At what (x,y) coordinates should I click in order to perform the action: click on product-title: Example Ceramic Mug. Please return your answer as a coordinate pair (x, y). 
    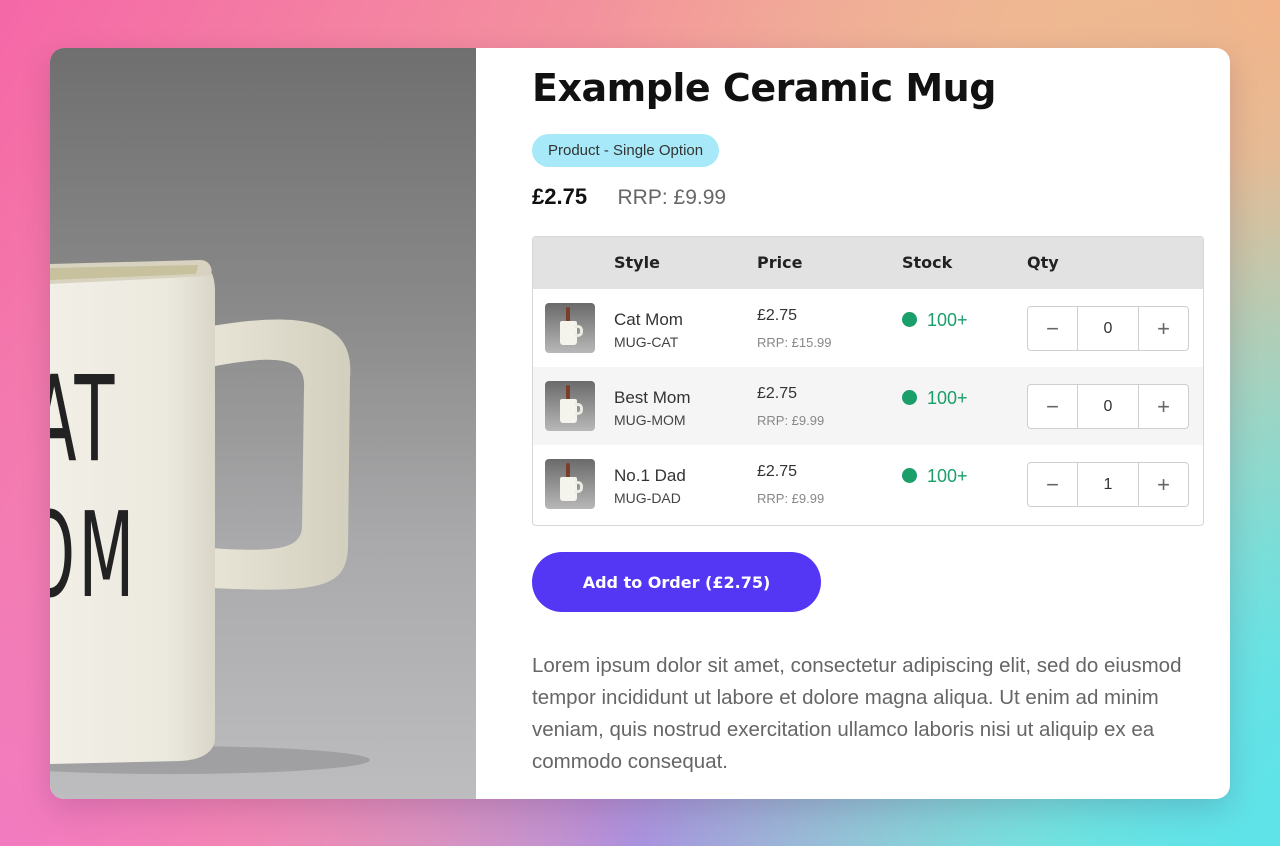
    Looking at the image, I should click on (764, 88).